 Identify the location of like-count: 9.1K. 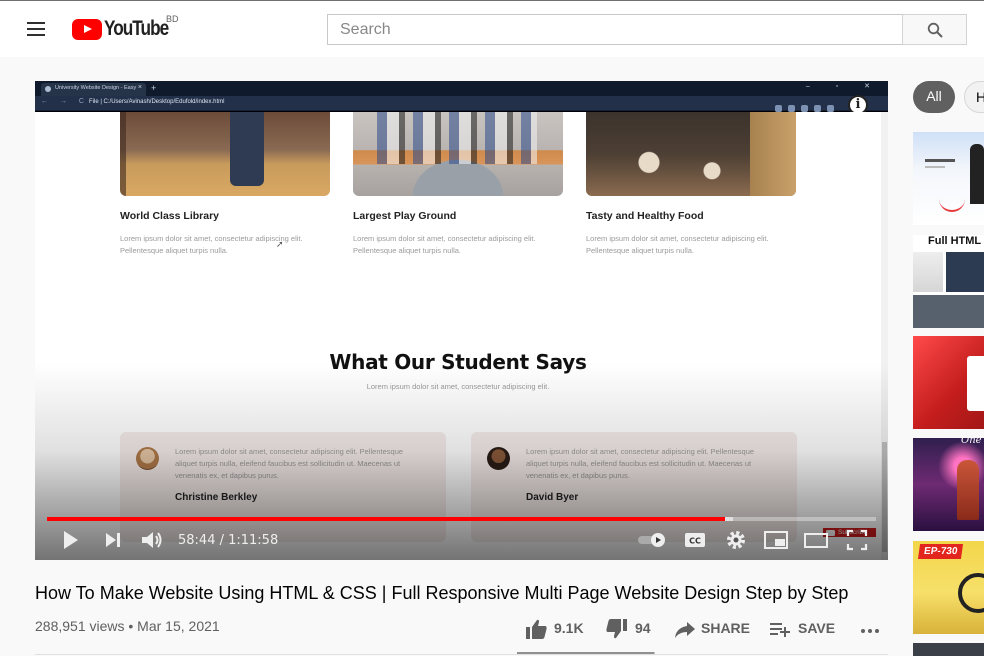
(569, 628).